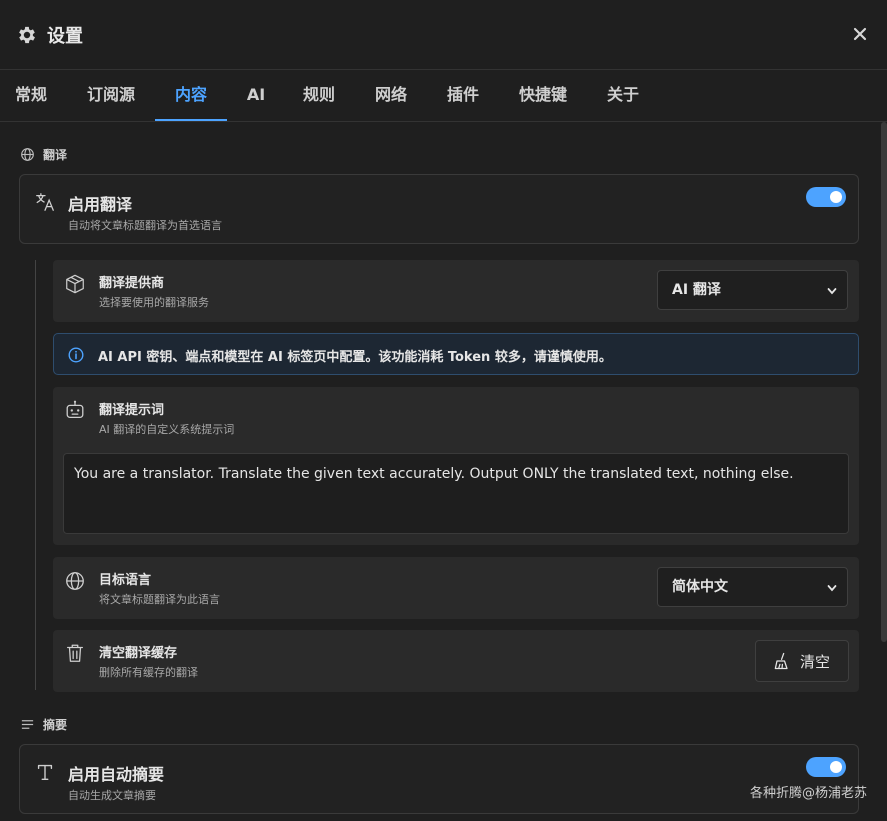 This screenshot has width=887, height=821. Describe the element at coordinates (145, 225) in the screenshot. I see `enable-translation-desc: 自动将文章标题翻译为首选语言` at that location.